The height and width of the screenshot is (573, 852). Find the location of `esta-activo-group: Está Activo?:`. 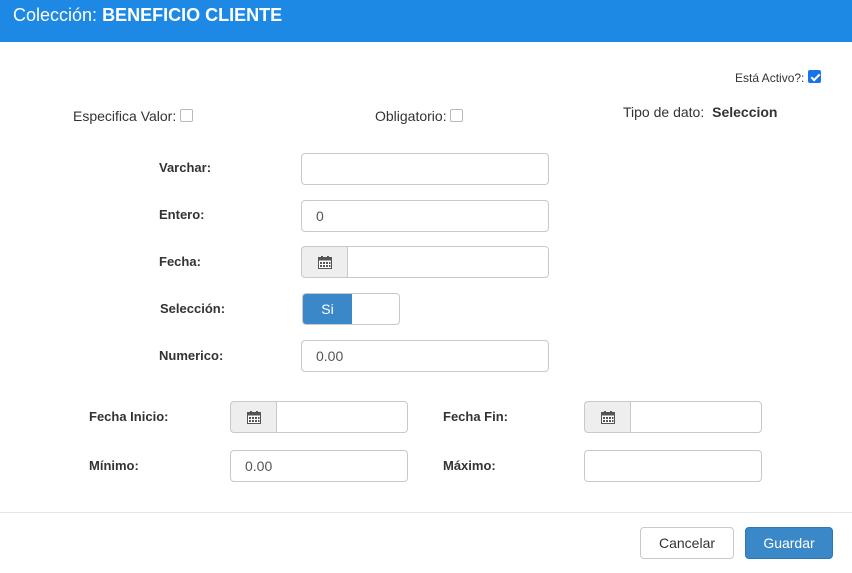

esta-activo-group: Está Activo?: is located at coordinates (778, 77).